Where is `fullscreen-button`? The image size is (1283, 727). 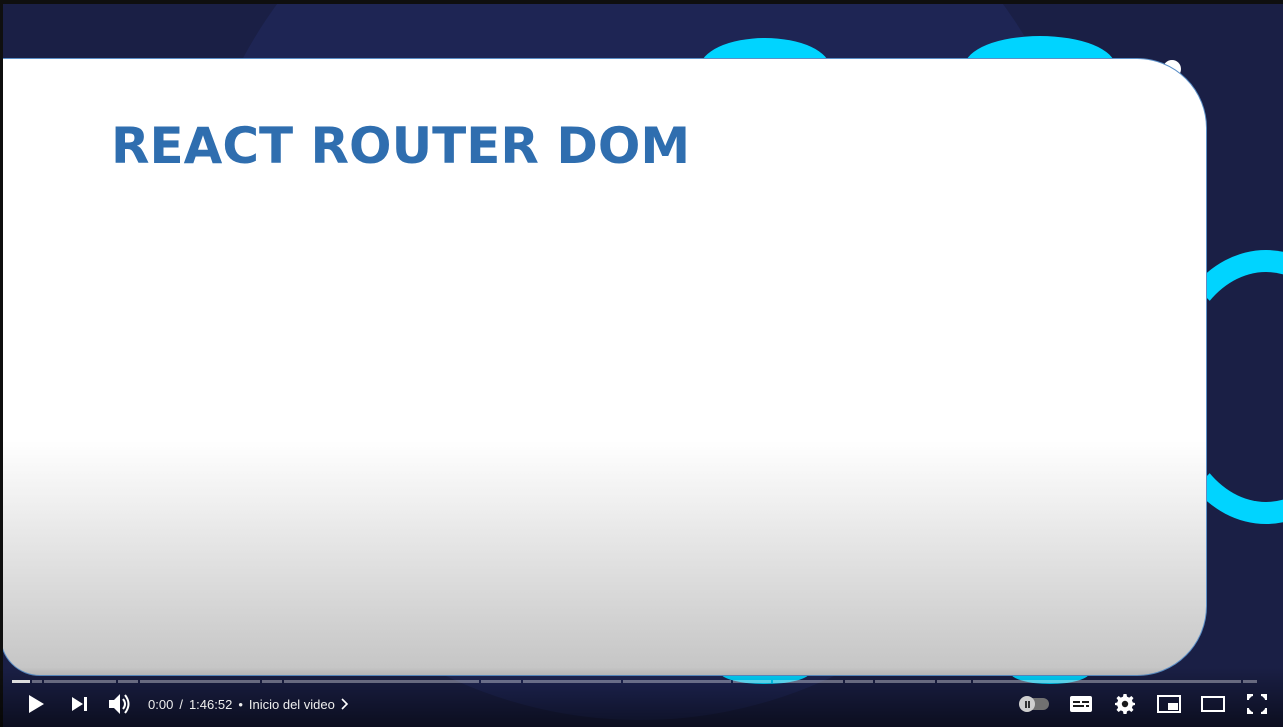
fullscreen-button is located at coordinates (1257, 704).